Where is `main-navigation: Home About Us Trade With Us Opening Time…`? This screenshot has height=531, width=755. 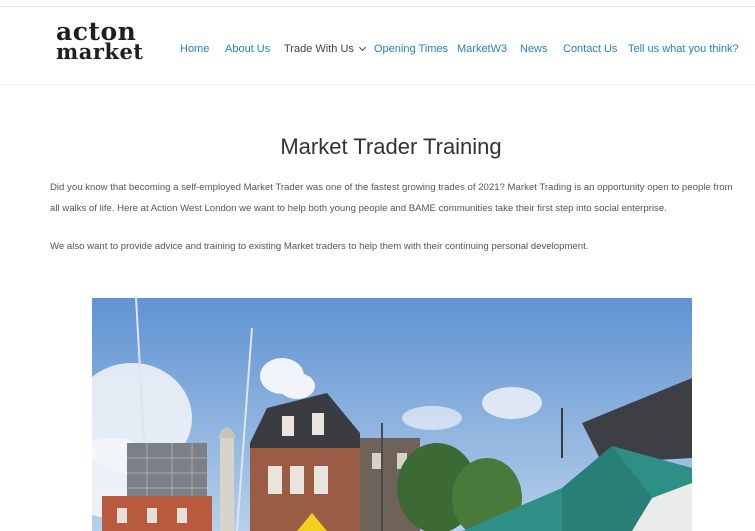 main-navigation: Home About Us Trade With Us Opening Time… is located at coordinates (377, 49).